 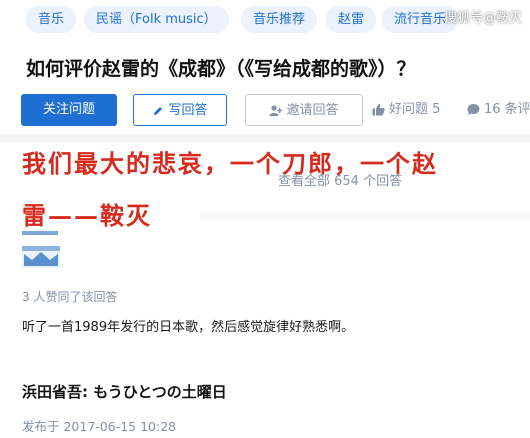 I want to click on publish-date: 发布于 2017-06-15 10:28, so click(x=99, y=426).